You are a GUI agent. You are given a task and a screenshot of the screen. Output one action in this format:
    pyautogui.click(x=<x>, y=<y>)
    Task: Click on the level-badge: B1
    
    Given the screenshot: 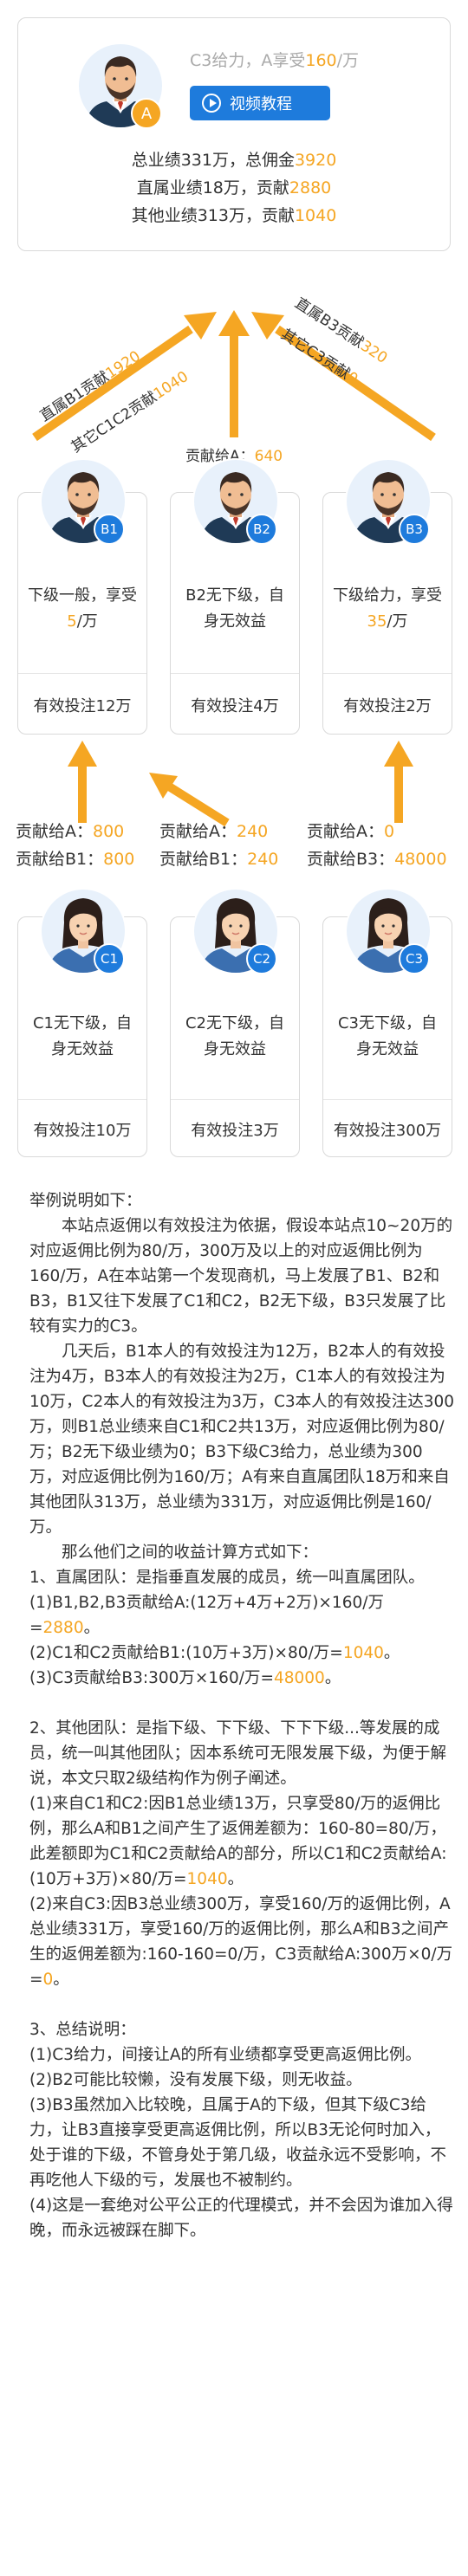 What is the action you would take?
    pyautogui.click(x=109, y=529)
    